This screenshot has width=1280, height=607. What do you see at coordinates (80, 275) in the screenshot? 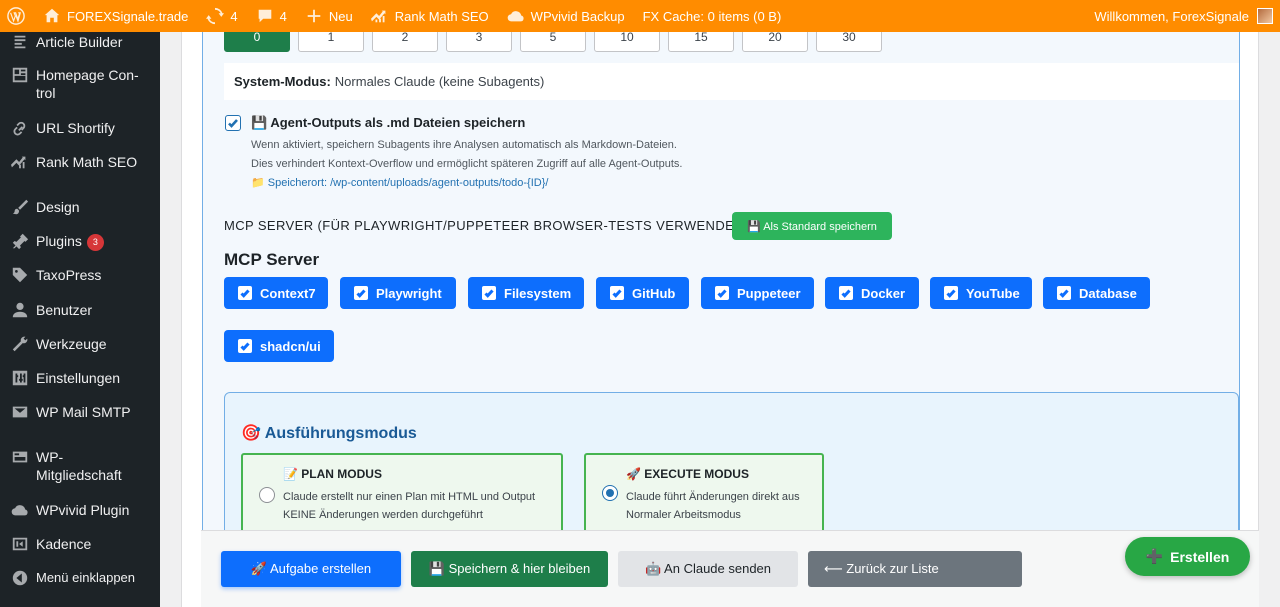
I see `sidebar-item-taxopress: TaxoPress` at bounding box center [80, 275].